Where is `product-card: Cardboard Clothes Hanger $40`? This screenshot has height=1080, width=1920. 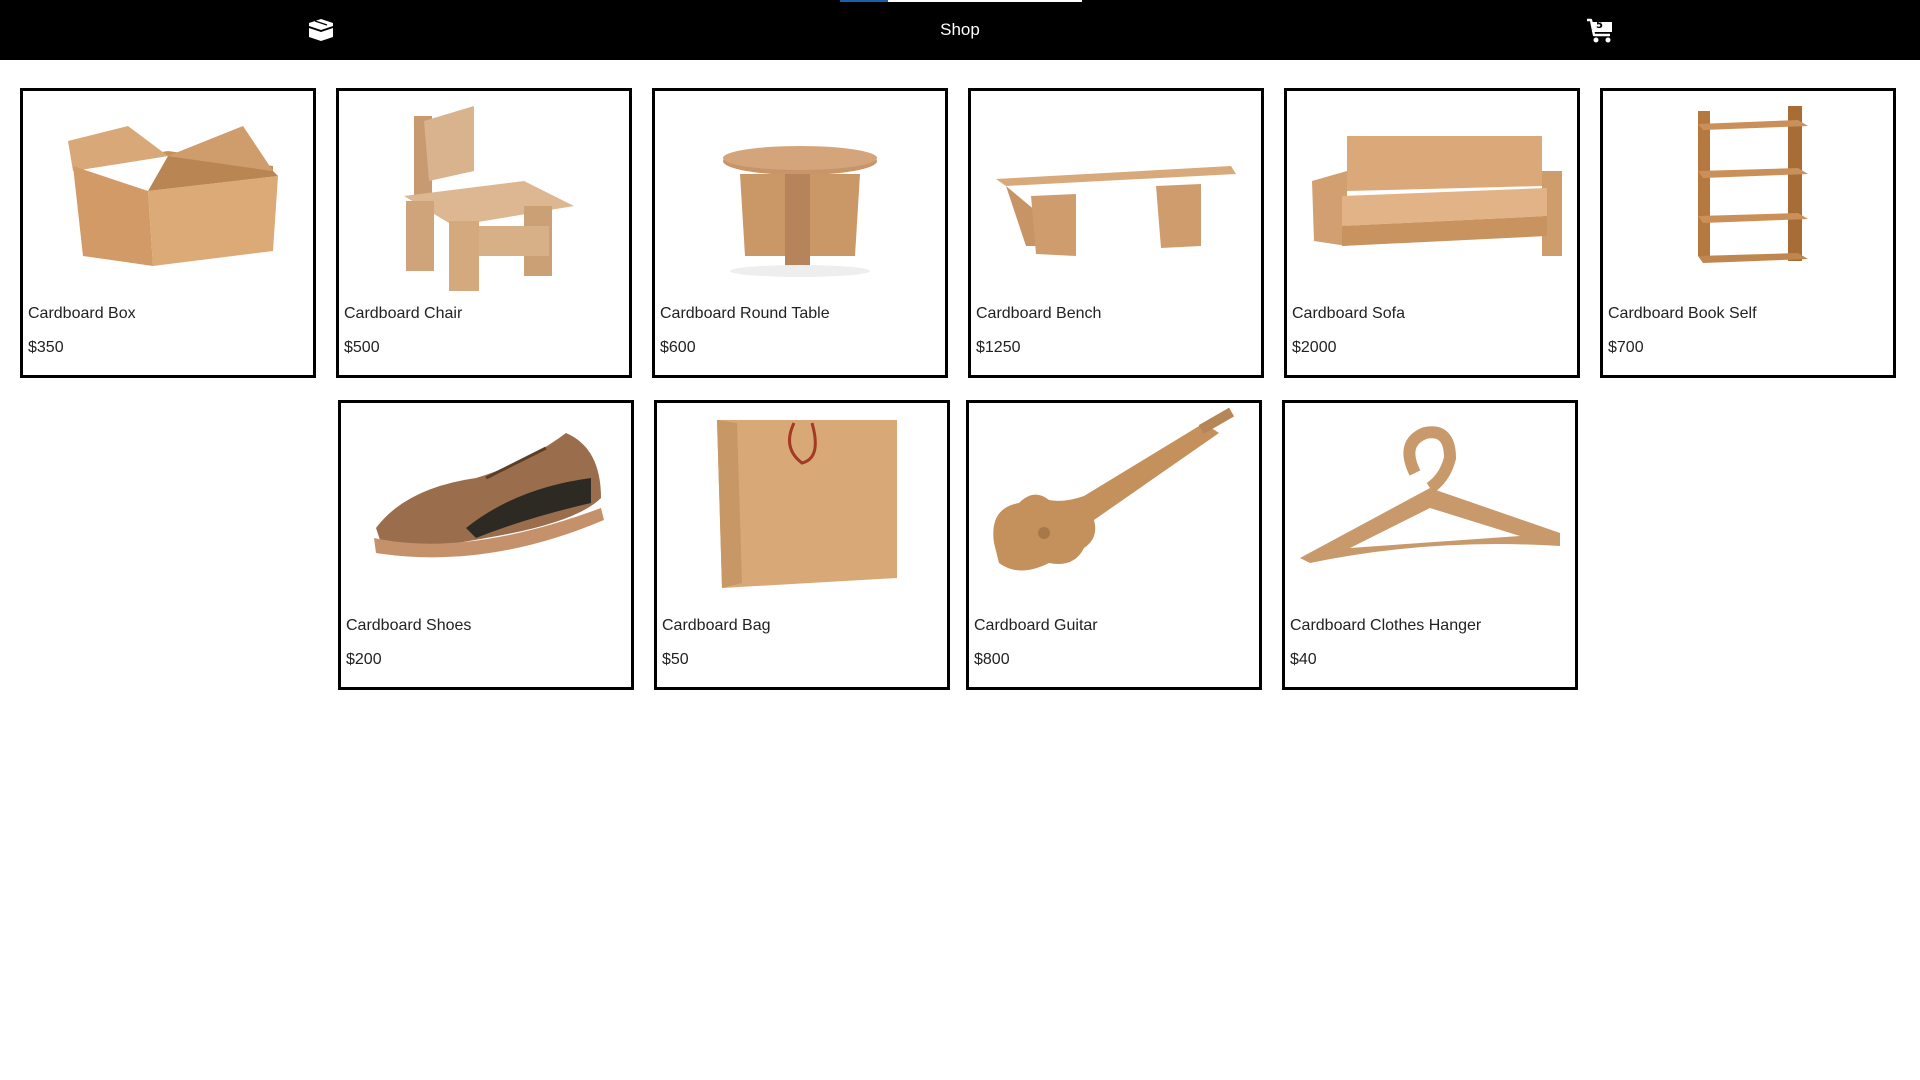 product-card: Cardboard Clothes Hanger $40 is located at coordinates (1430, 545).